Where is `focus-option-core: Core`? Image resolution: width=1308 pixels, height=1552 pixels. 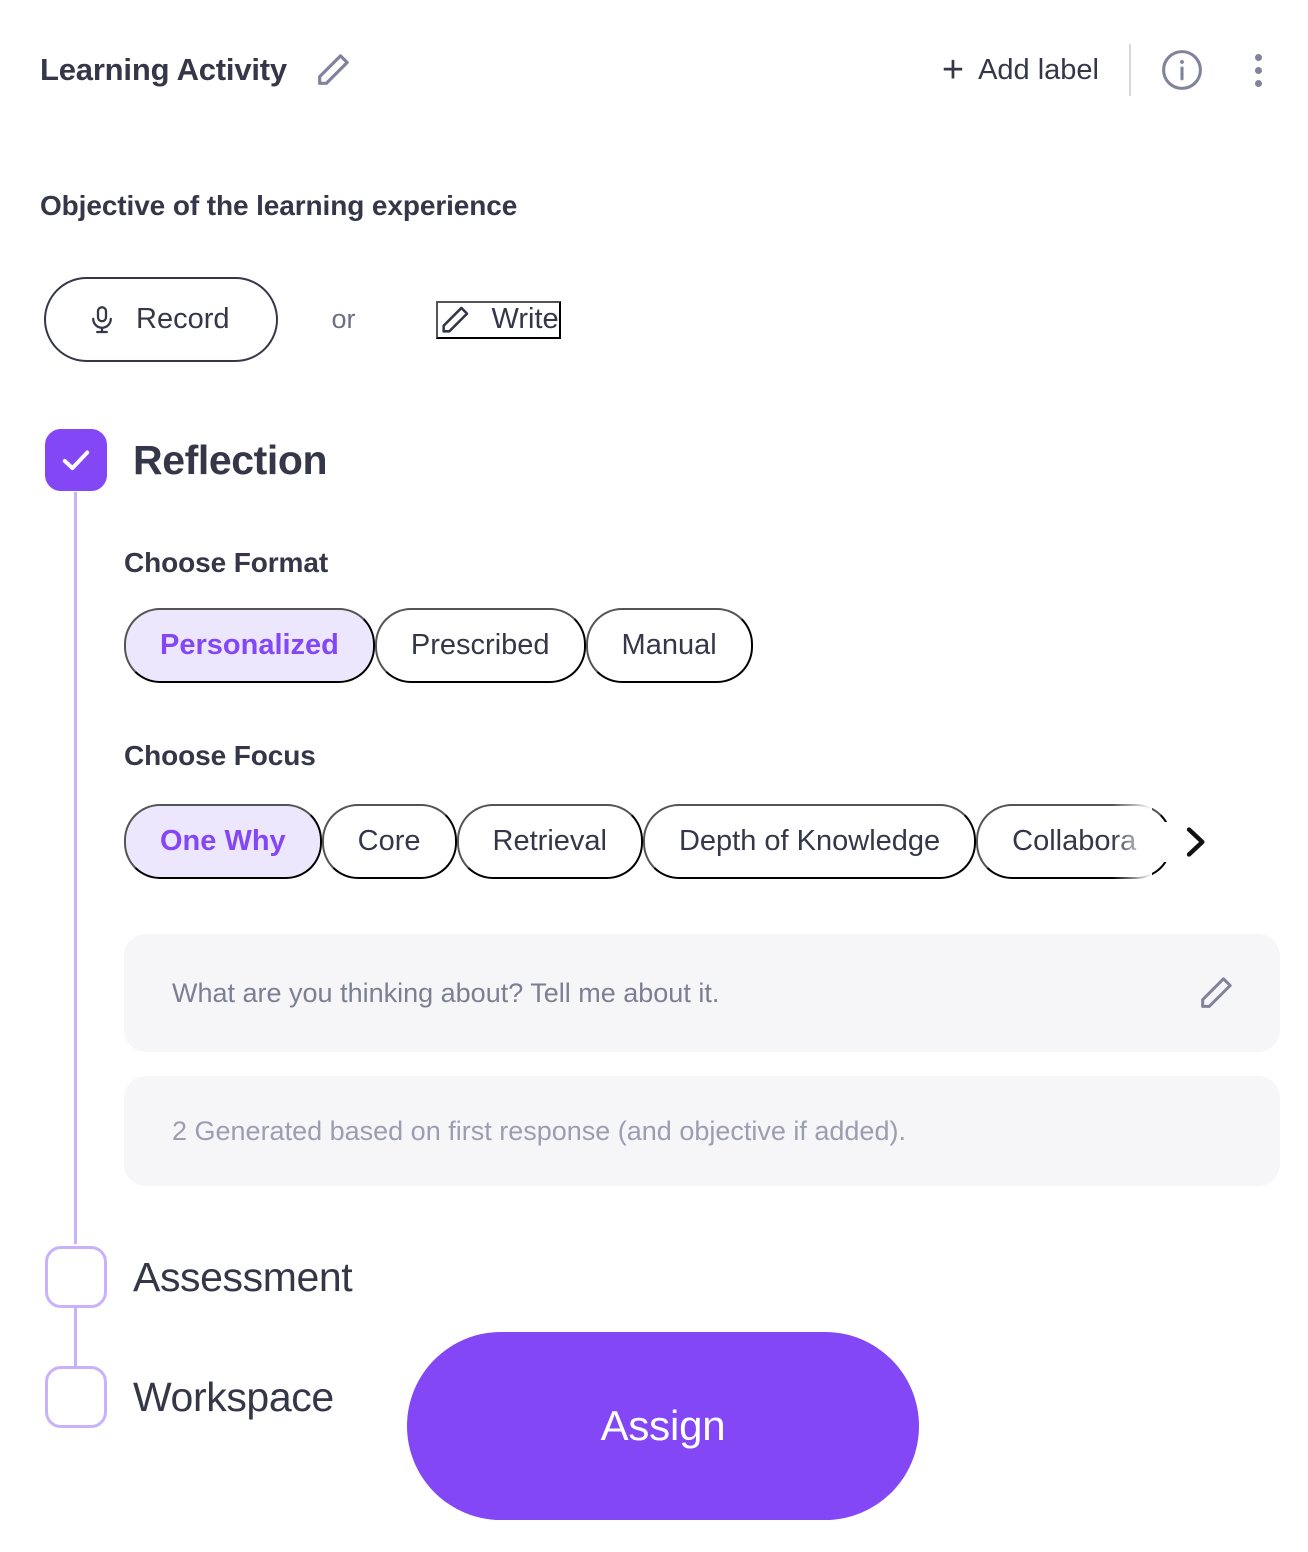
focus-option-core: Core is located at coordinates (389, 841).